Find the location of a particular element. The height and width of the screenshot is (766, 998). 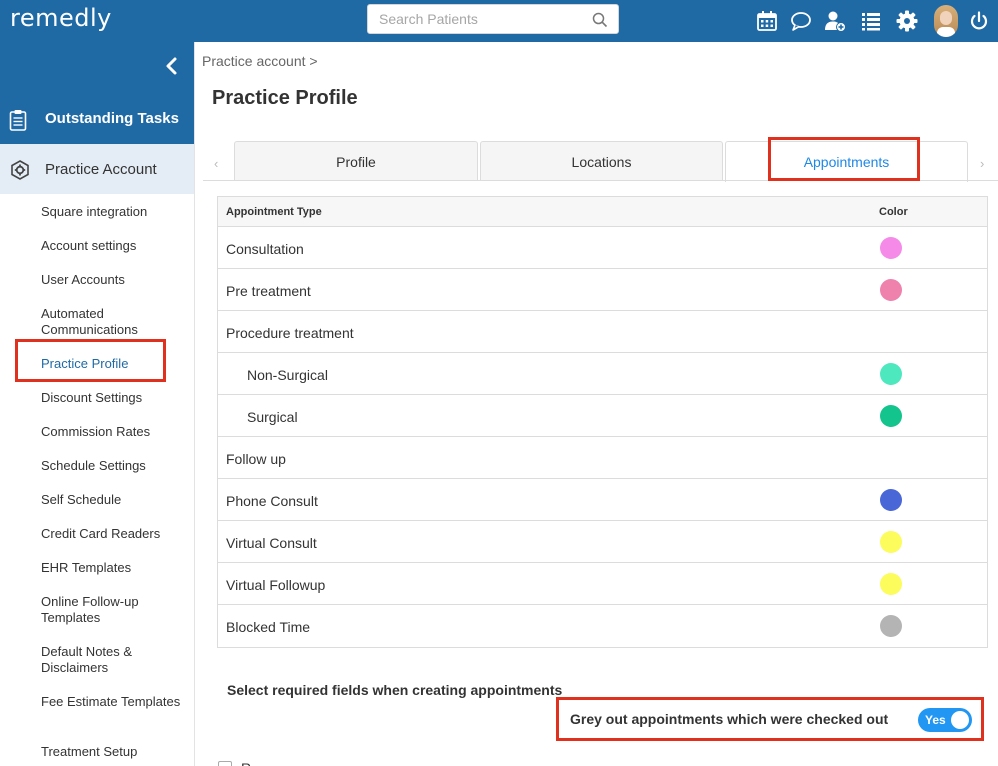

sidebar-subitem-ehr-templates: EHR Templates is located at coordinates (116, 568).